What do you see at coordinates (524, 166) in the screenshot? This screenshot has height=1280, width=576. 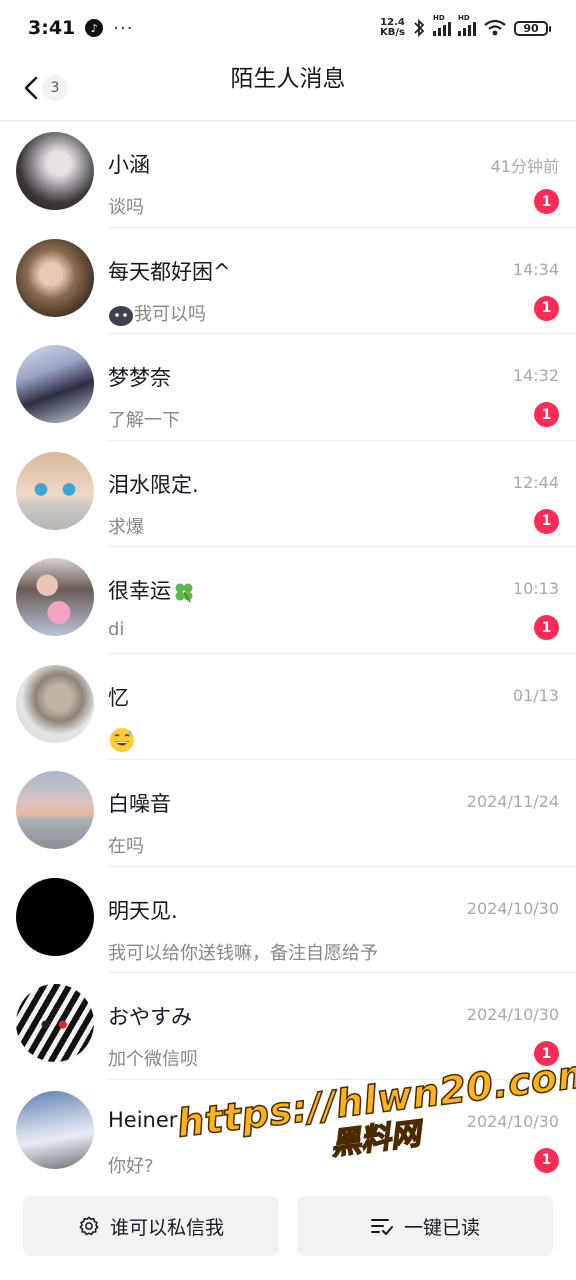 I see `message-time: 41分钟前` at bounding box center [524, 166].